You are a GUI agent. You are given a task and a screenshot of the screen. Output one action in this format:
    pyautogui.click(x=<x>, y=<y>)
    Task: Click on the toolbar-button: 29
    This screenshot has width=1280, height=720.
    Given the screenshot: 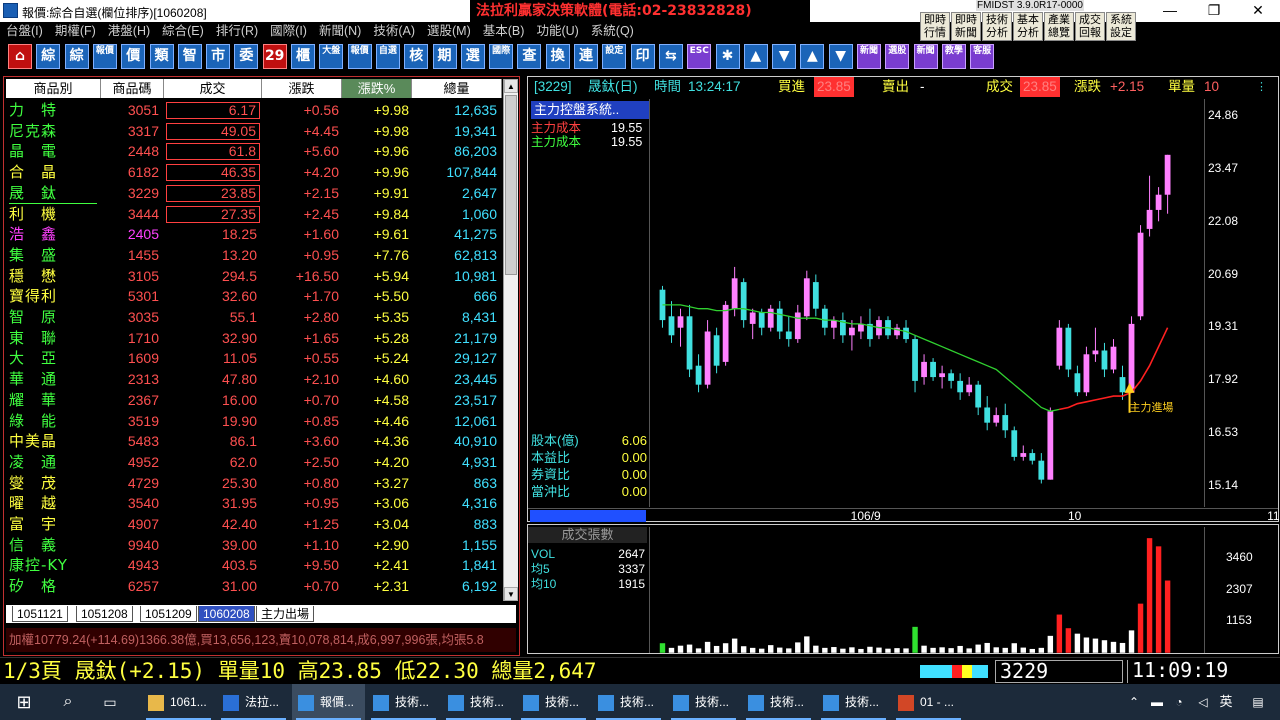 What is the action you would take?
    pyautogui.click(x=274, y=56)
    